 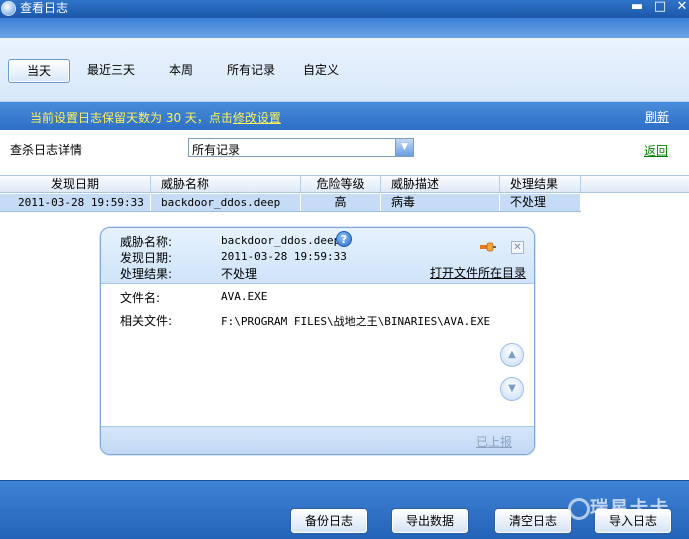 I want to click on retention-notice-text: 当前设置日志保留天数为 30 天，点击, so click(x=131, y=118).